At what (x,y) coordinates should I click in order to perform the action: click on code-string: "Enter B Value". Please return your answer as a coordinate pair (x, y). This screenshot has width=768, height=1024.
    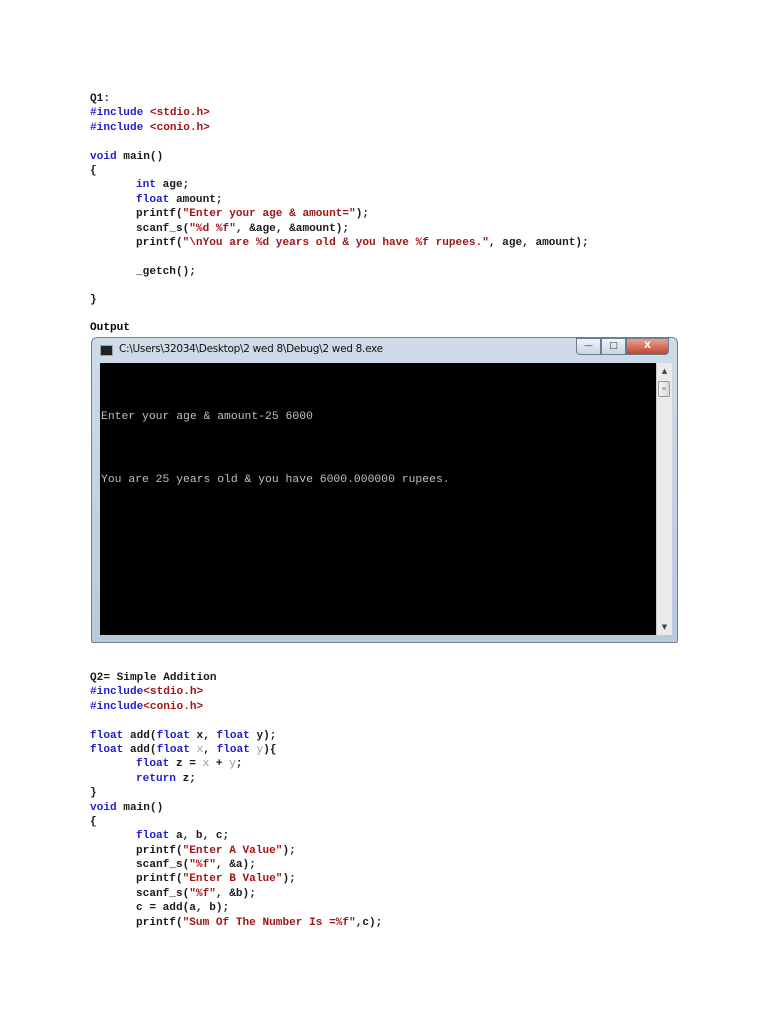
    Looking at the image, I should click on (232, 879).